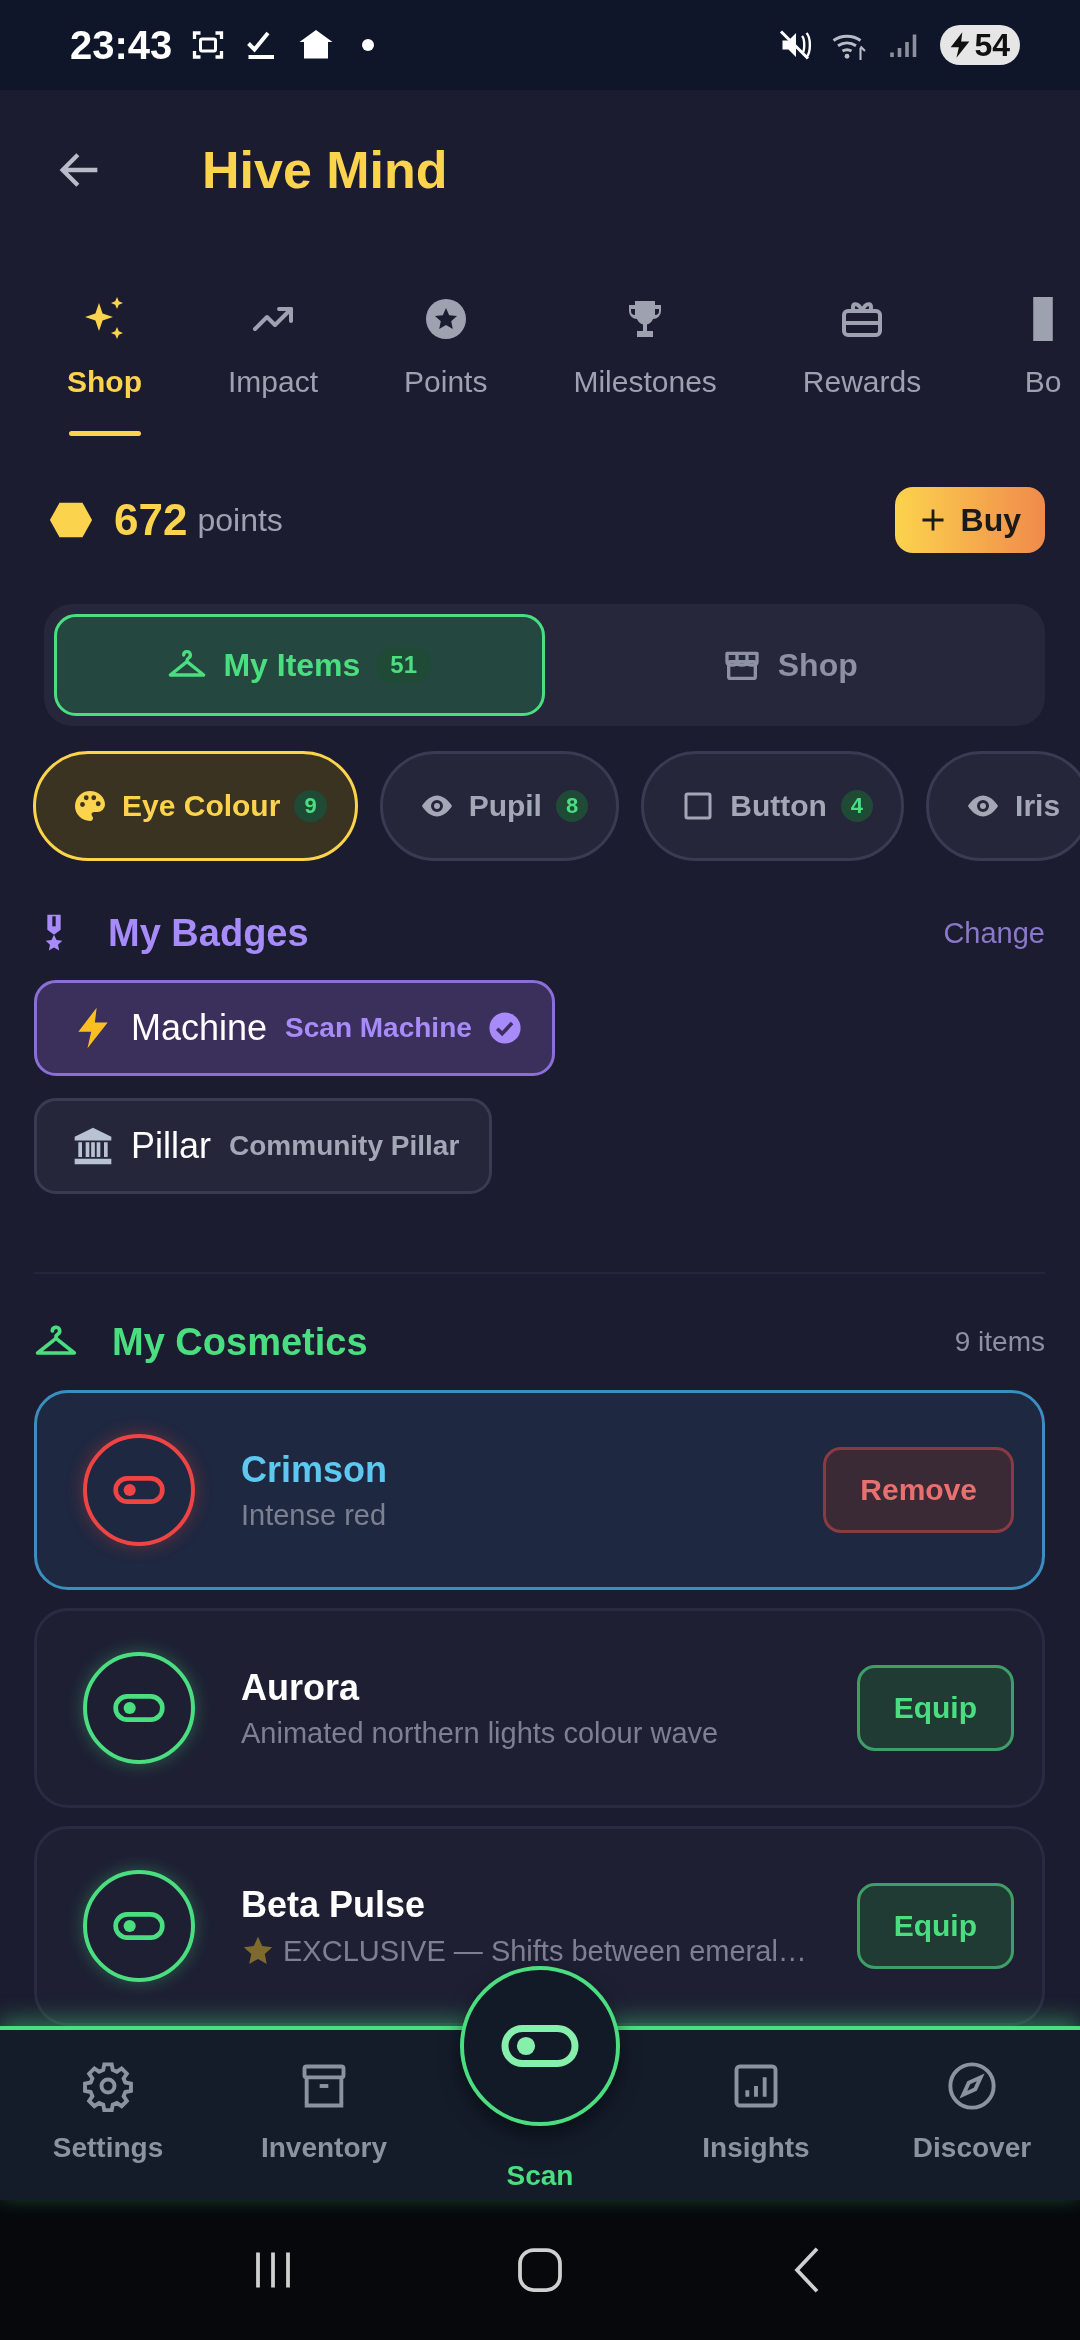 This screenshot has width=1080, height=2340. What do you see at coordinates (1043, 347) in the screenshot?
I see `tab: Bo` at bounding box center [1043, 347].